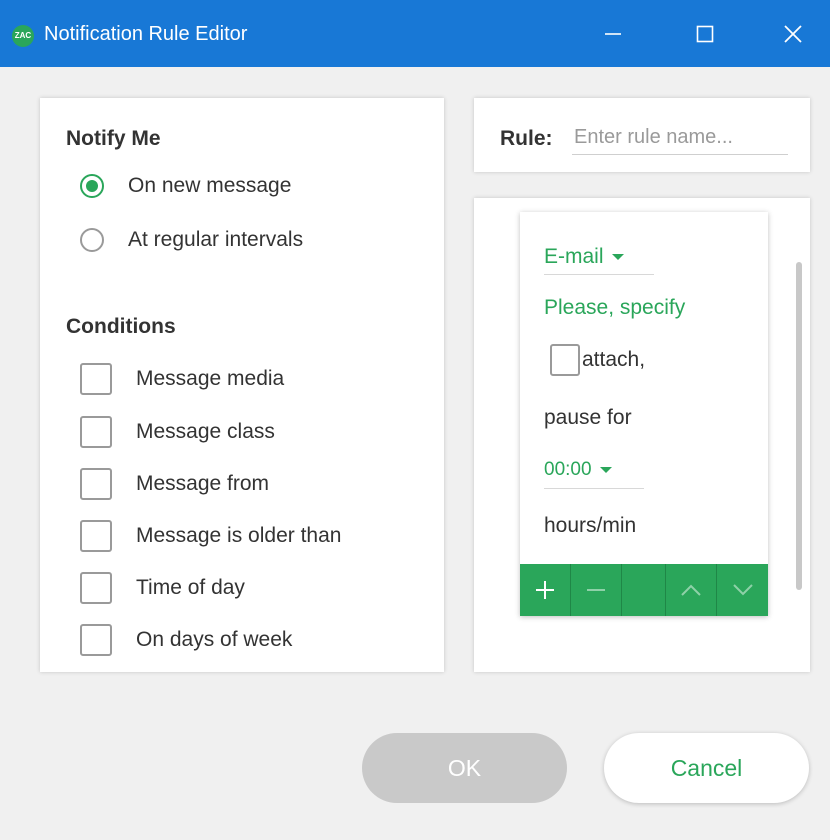 This screenshot has width=830, height=840. I want to click on channel-dropdown: E-mail, so click(599, 257).